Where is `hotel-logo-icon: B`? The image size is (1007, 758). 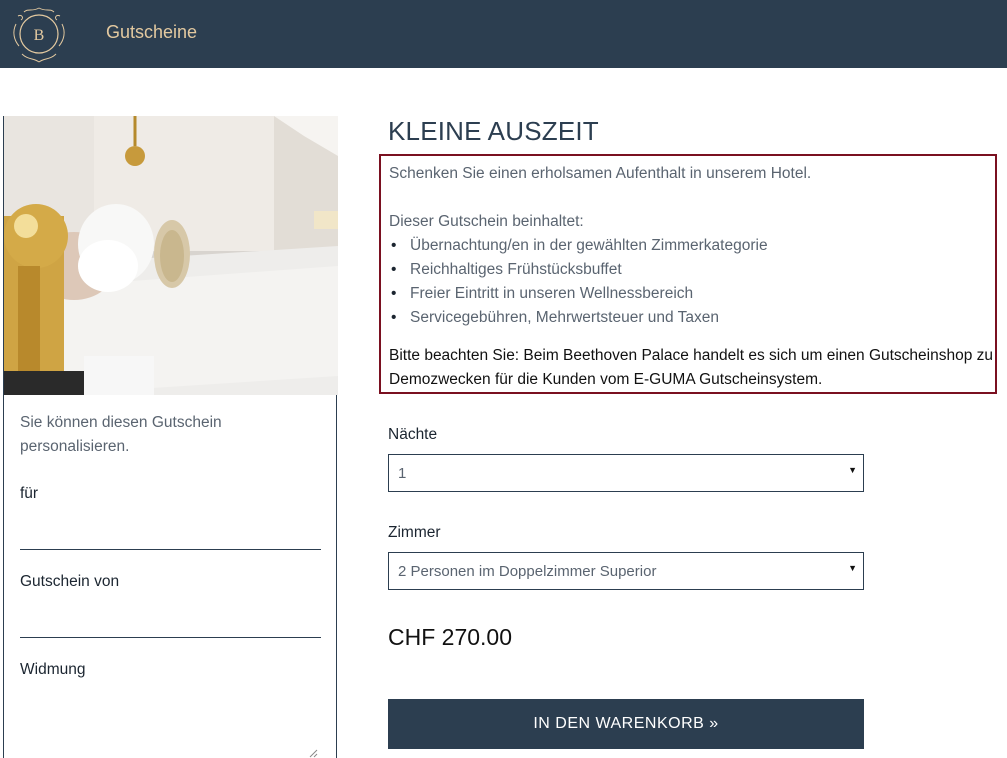
hotel-logo-icon: B is located at coordinates (39, 34).